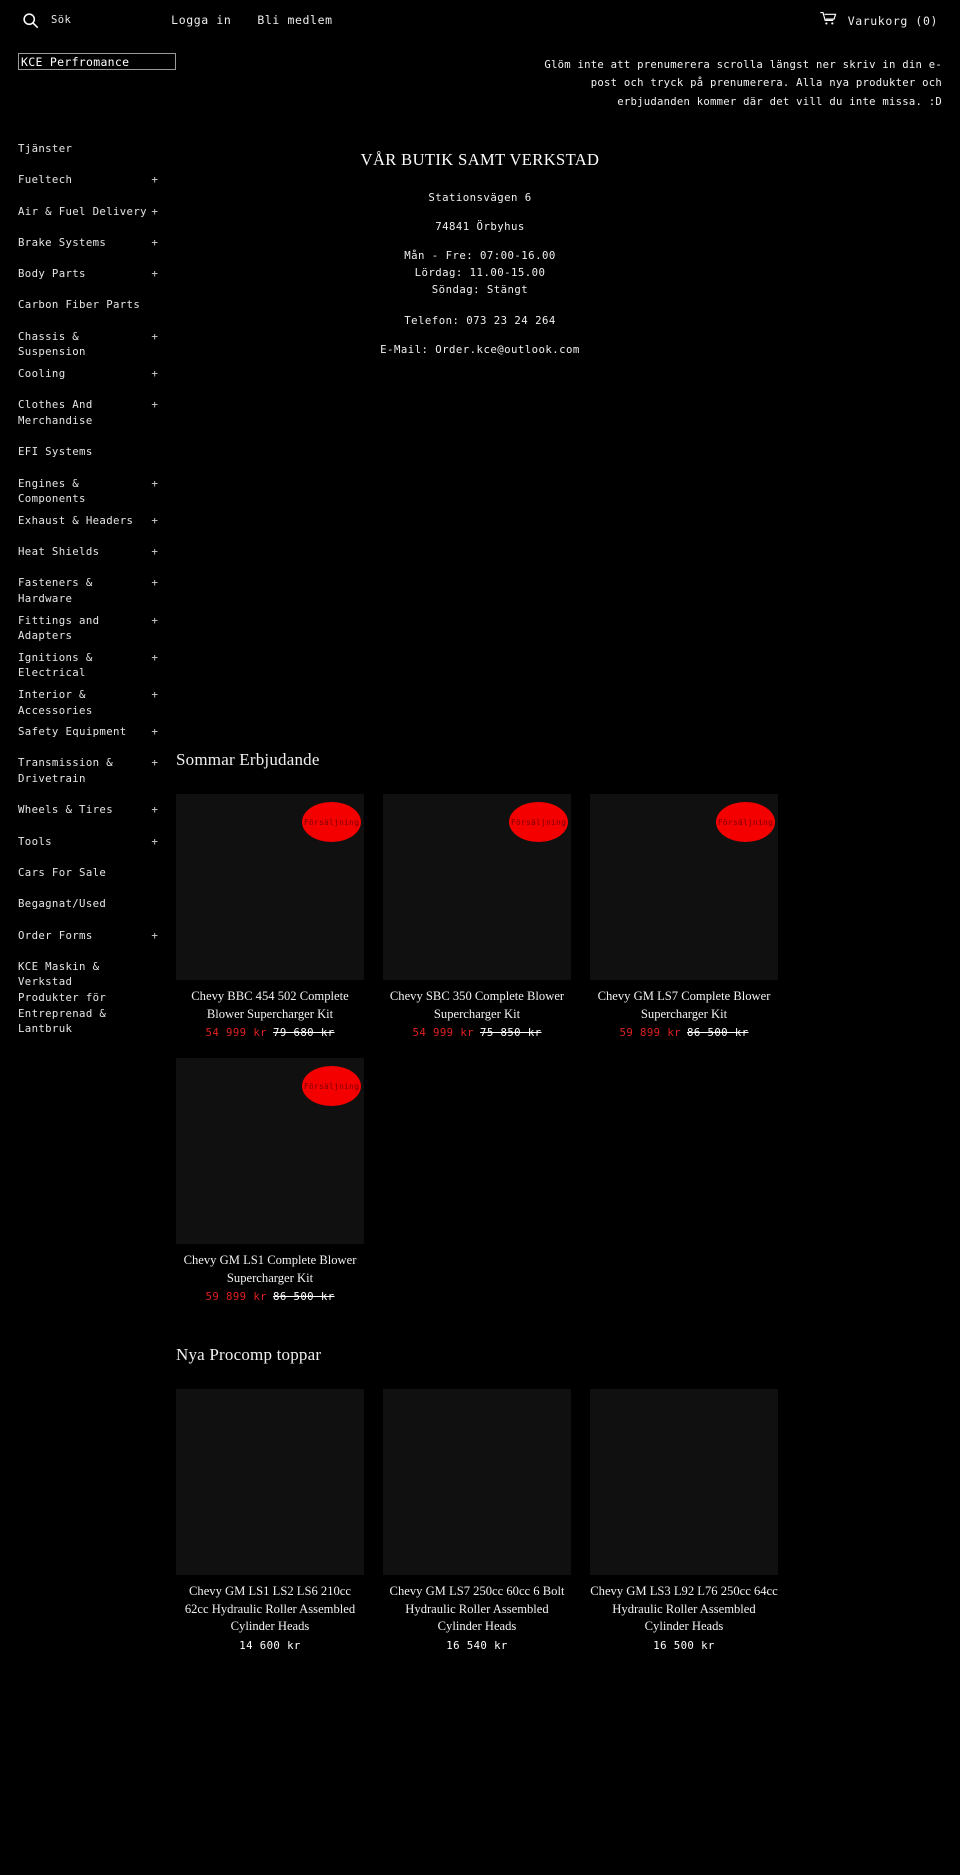 This screenshot has width=960, height=1875. I want to click on sidebar-item-chassis-suspension: Chassis & Suspension +, so click(85, 341).